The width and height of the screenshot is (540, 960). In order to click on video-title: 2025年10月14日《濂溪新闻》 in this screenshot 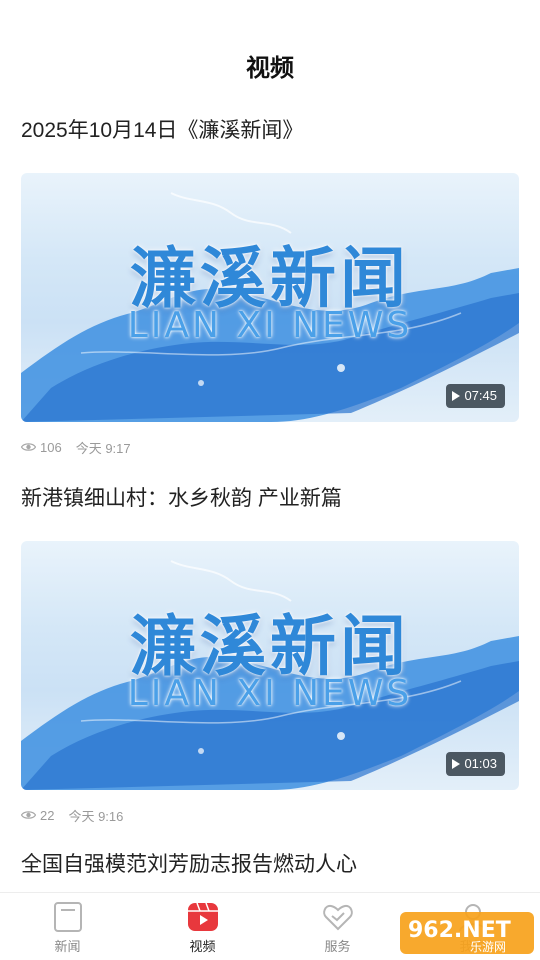, I will do `click(270, 131)`.